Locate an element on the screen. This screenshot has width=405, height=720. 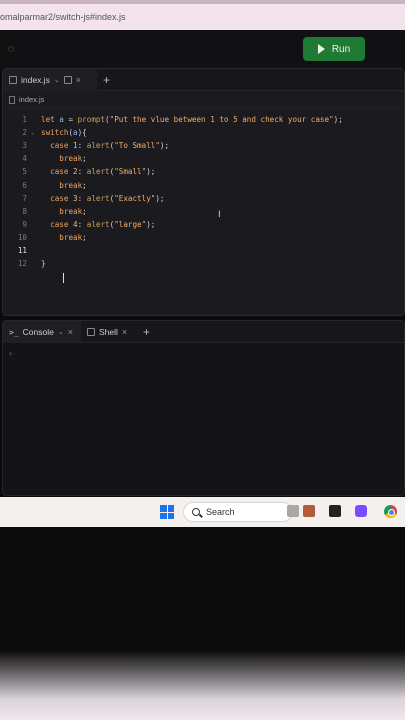
code-text: switch(a){ is located at coordinates (64, 133).